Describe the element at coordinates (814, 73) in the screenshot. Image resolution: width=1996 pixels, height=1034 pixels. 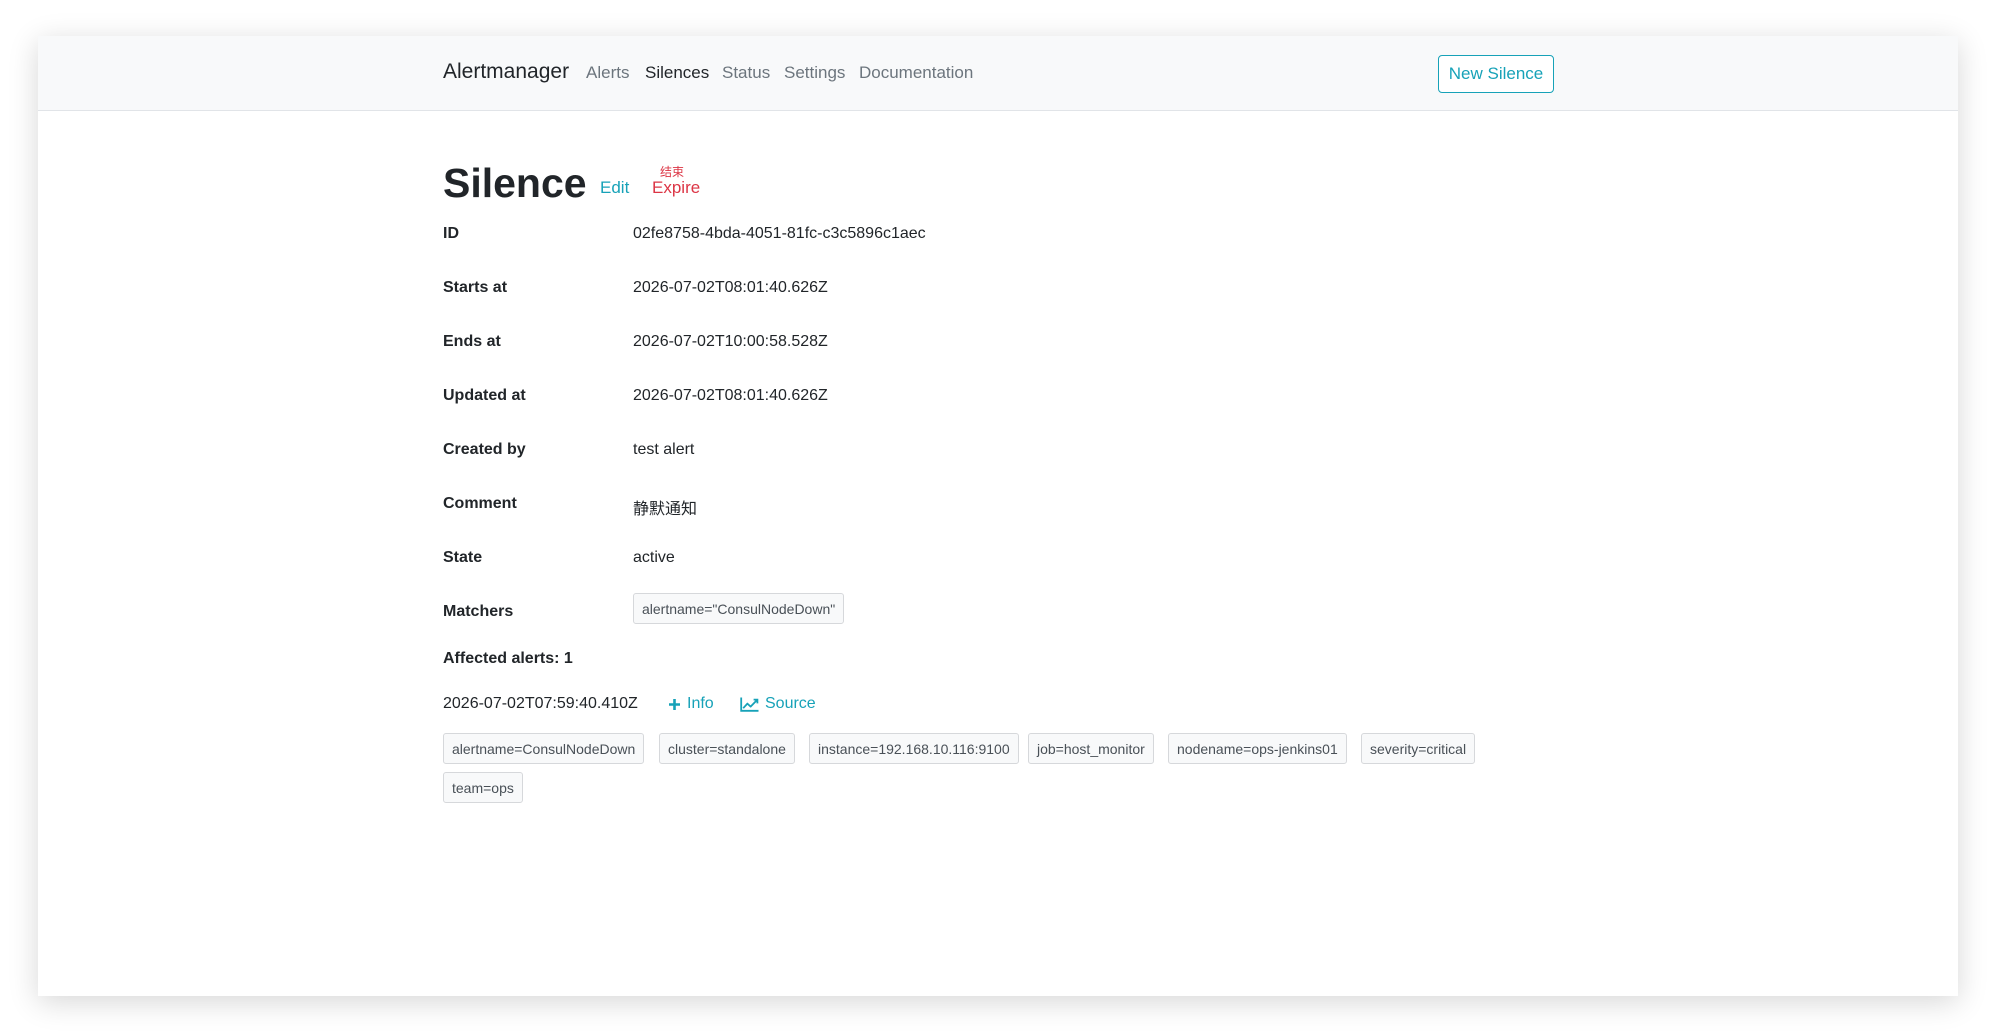
I see `nav-settings: Settings` at that location.